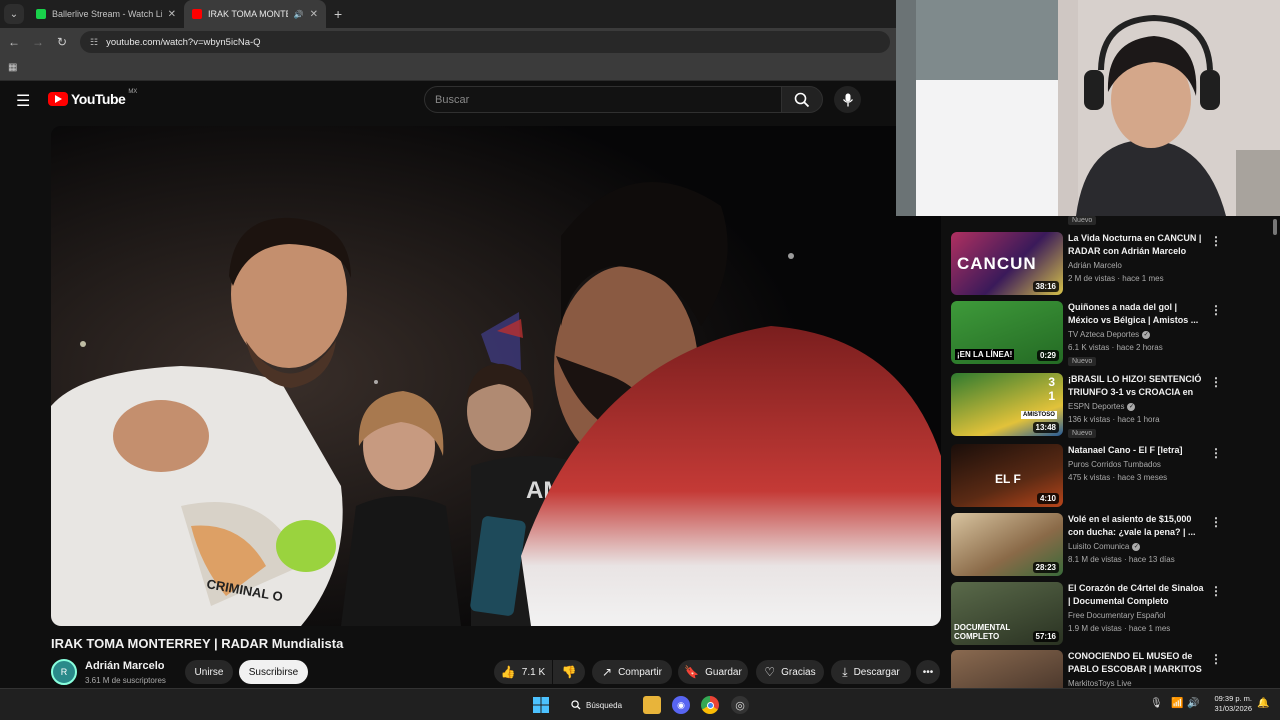 This screenshot has width=1280, height=720. Describe the element at coordinates (1007, 613) in the screenshot. I see `video-thumbnail: DOCUMENTAL COMPLETO 57:16` at that location.